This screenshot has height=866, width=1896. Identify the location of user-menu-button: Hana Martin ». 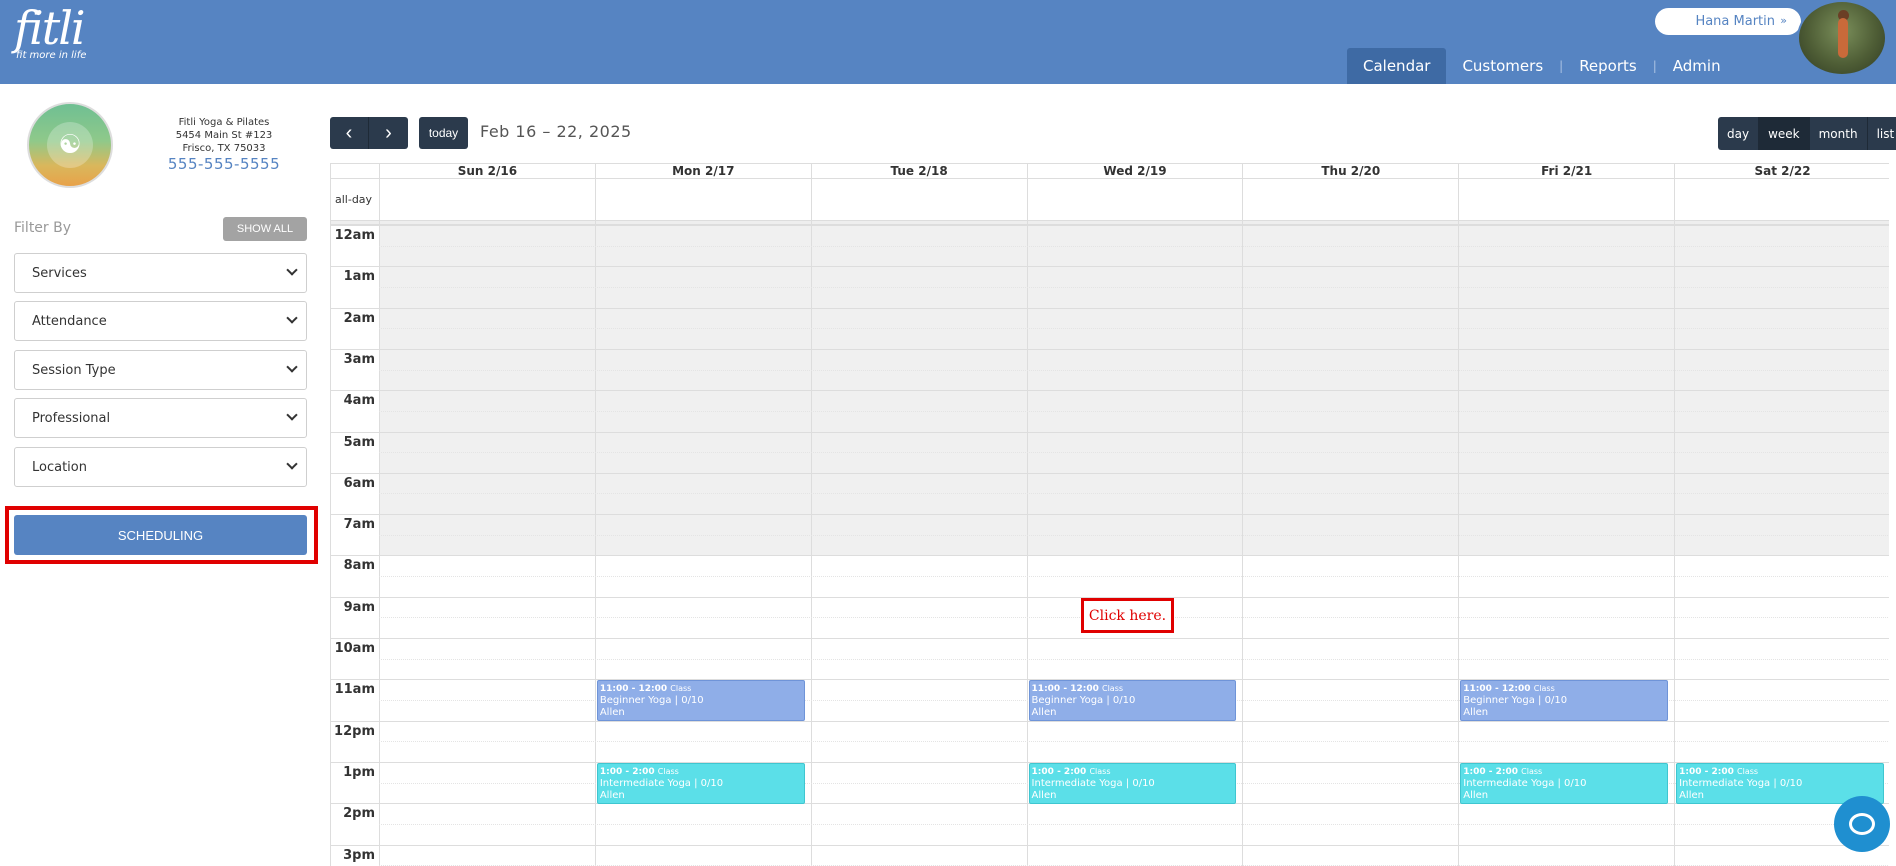
(1728, 21).